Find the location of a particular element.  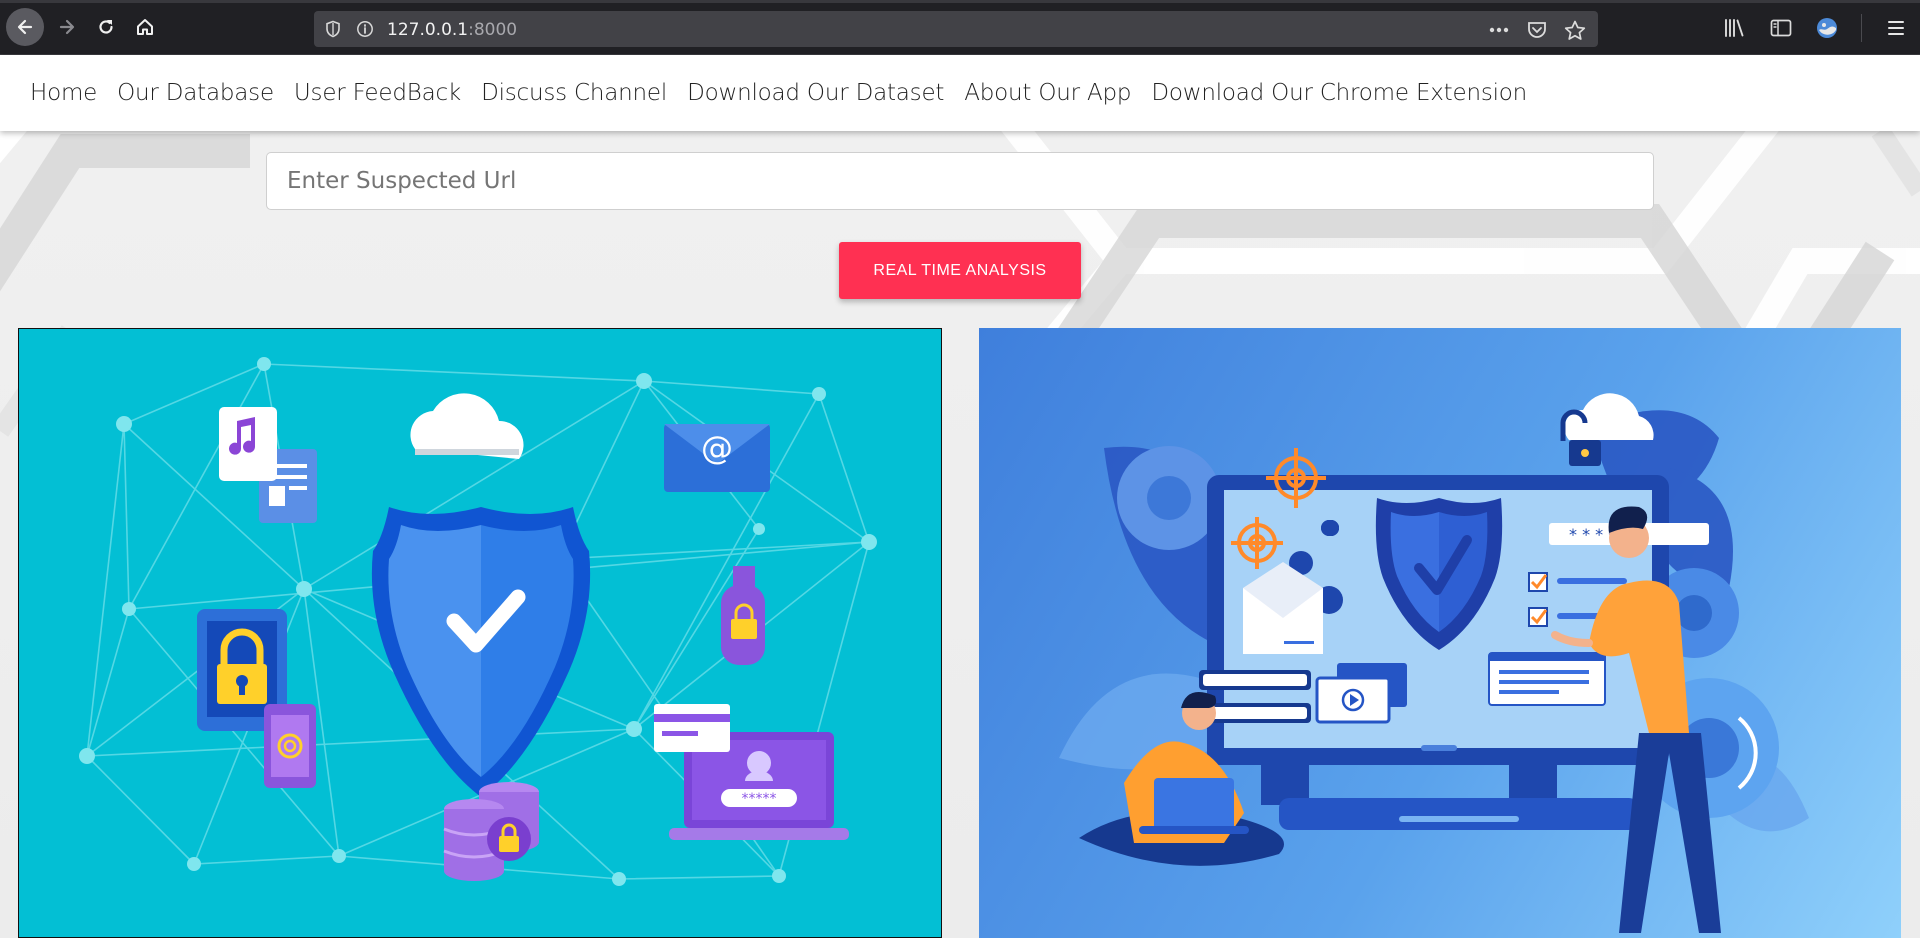

skull-icon is located at coordinates (1330, 528).